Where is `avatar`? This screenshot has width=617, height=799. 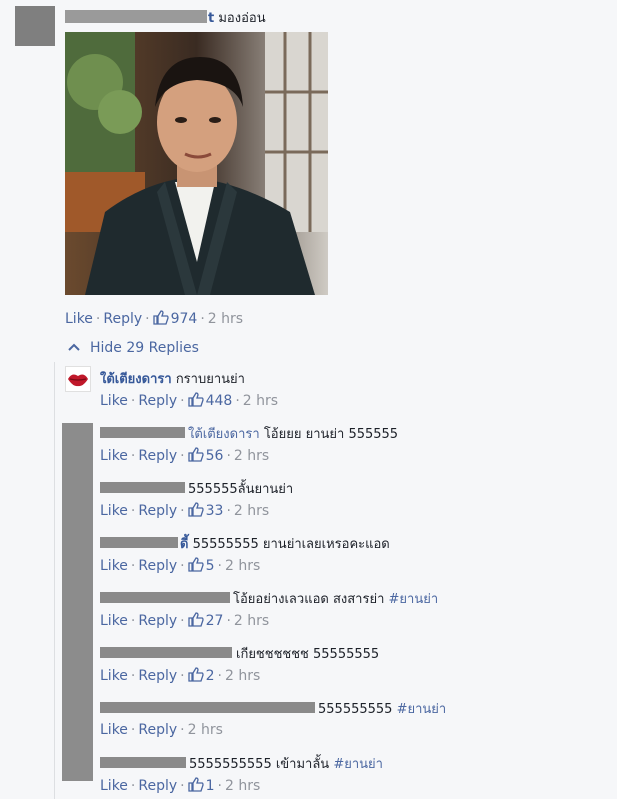
avatar is located at coordinates (35, 26).